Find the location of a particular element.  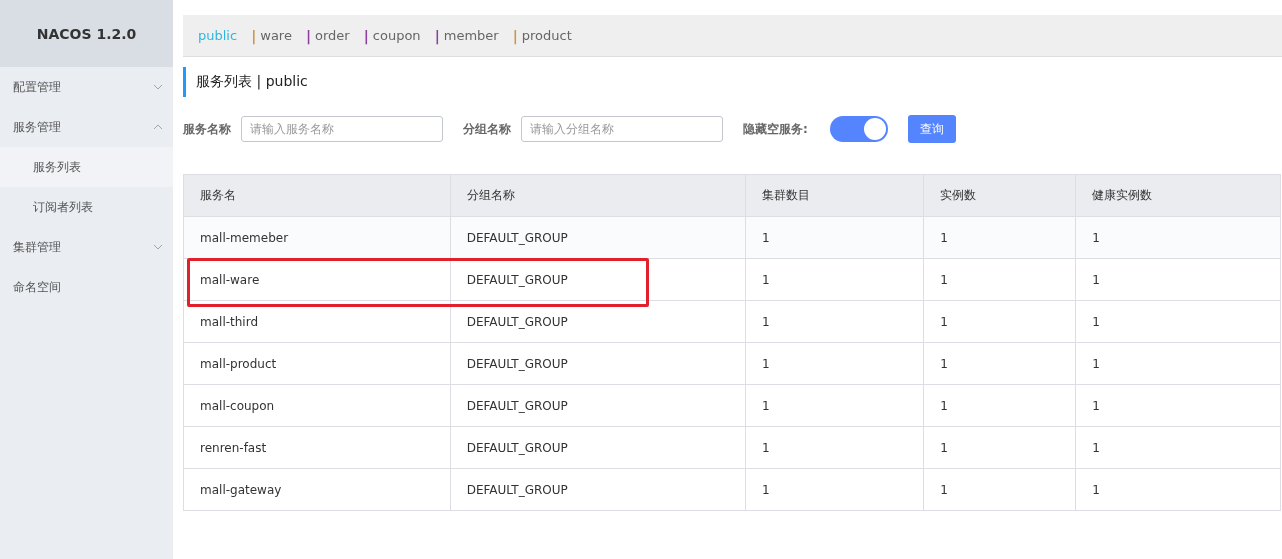

query-button: 查询 is located at coordinates (931, 129).